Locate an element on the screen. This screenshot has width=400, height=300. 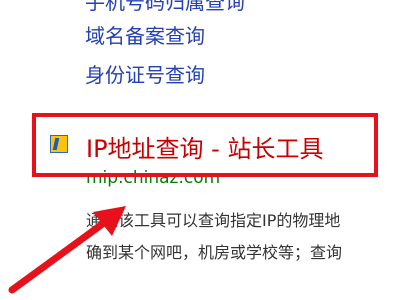
arrow-icon is located at coordinates (67, 250).